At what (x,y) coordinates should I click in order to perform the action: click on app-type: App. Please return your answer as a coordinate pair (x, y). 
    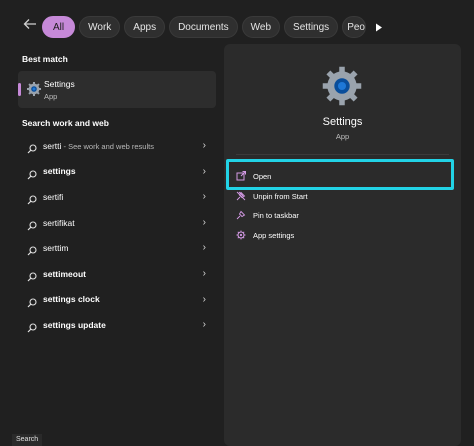
    Looking at the image, I should click on (342, 136).